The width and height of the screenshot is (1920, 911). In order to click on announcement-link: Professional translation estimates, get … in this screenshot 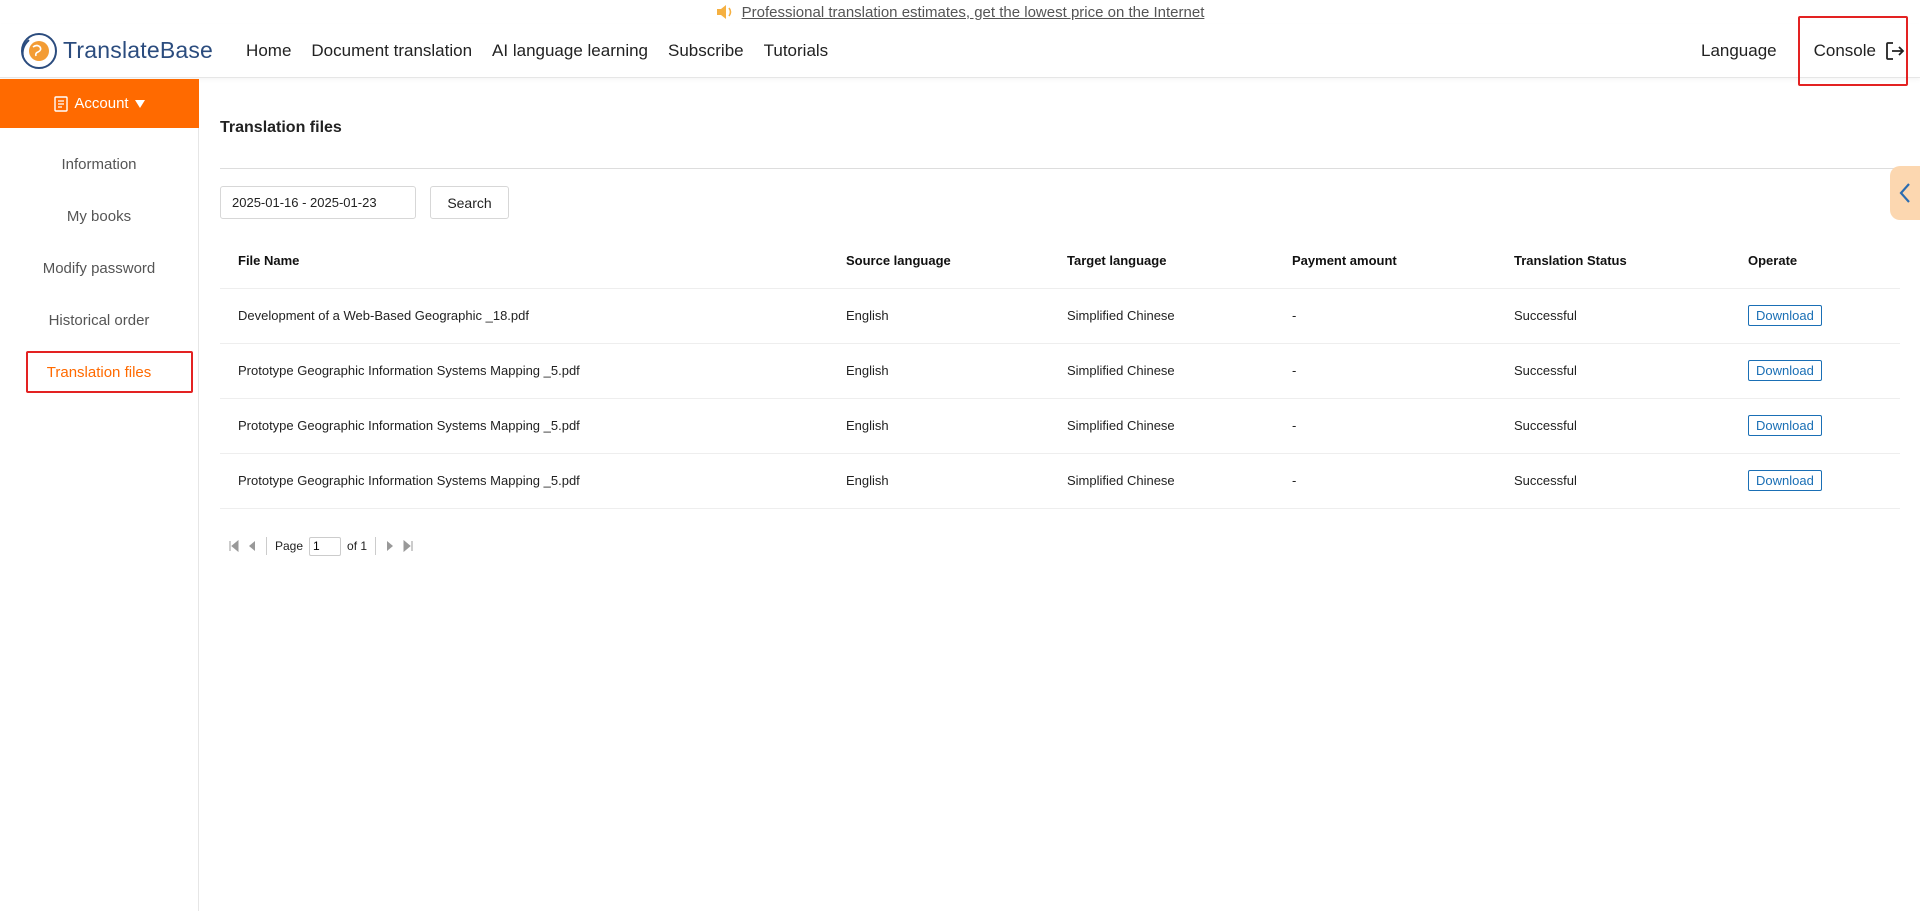, I will do `click(973, 12)`.